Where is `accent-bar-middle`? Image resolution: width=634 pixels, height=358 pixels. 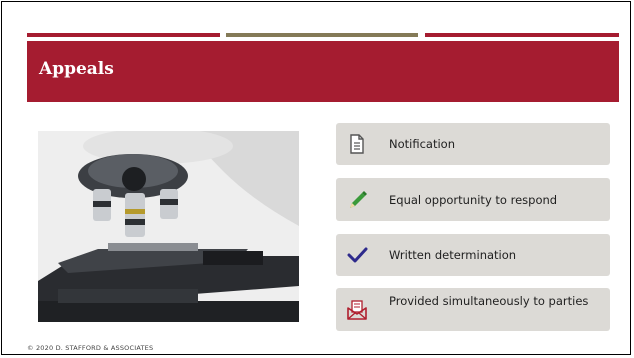 accent-bar-middle is located at coordinates (322, 35).